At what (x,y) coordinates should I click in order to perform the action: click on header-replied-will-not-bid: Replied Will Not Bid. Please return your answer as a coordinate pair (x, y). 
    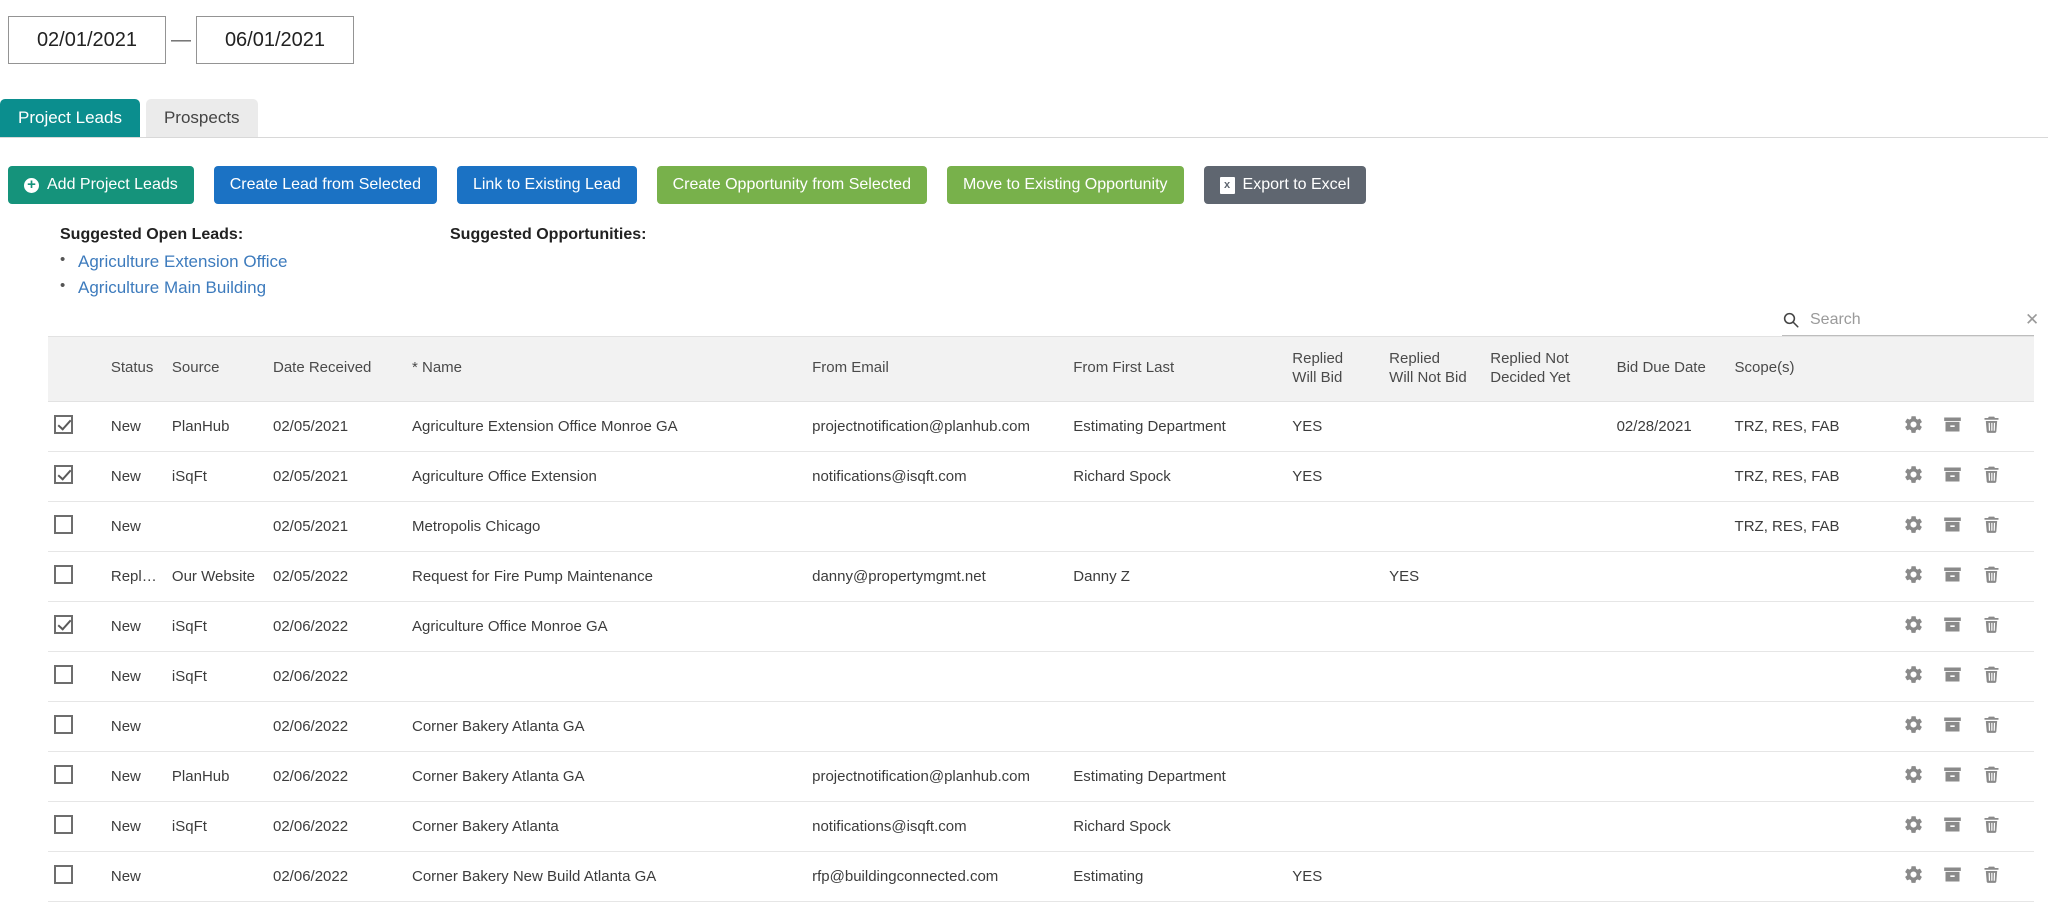
    Looking at the image, I should click on (1434, 369).